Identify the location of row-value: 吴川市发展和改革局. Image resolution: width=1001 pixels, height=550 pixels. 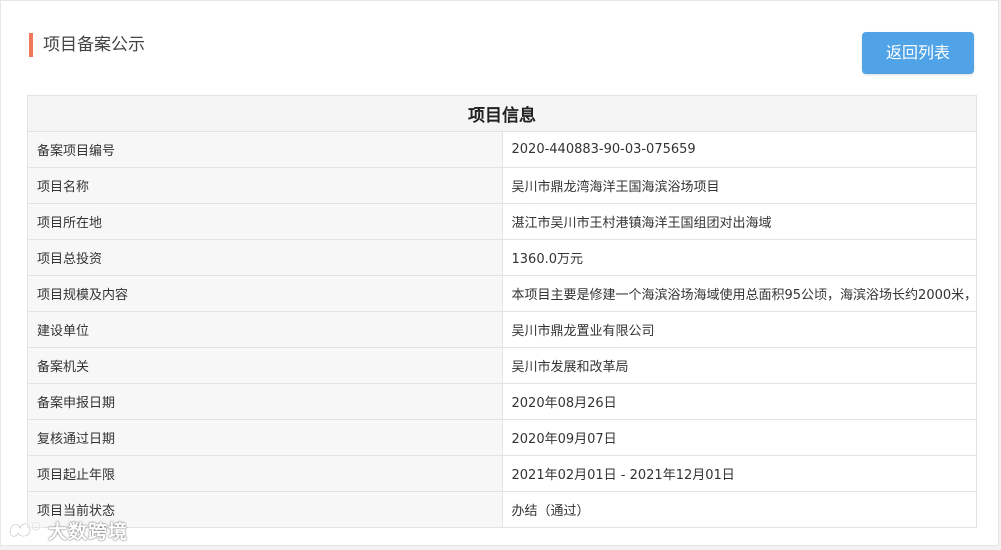
(739, 365).